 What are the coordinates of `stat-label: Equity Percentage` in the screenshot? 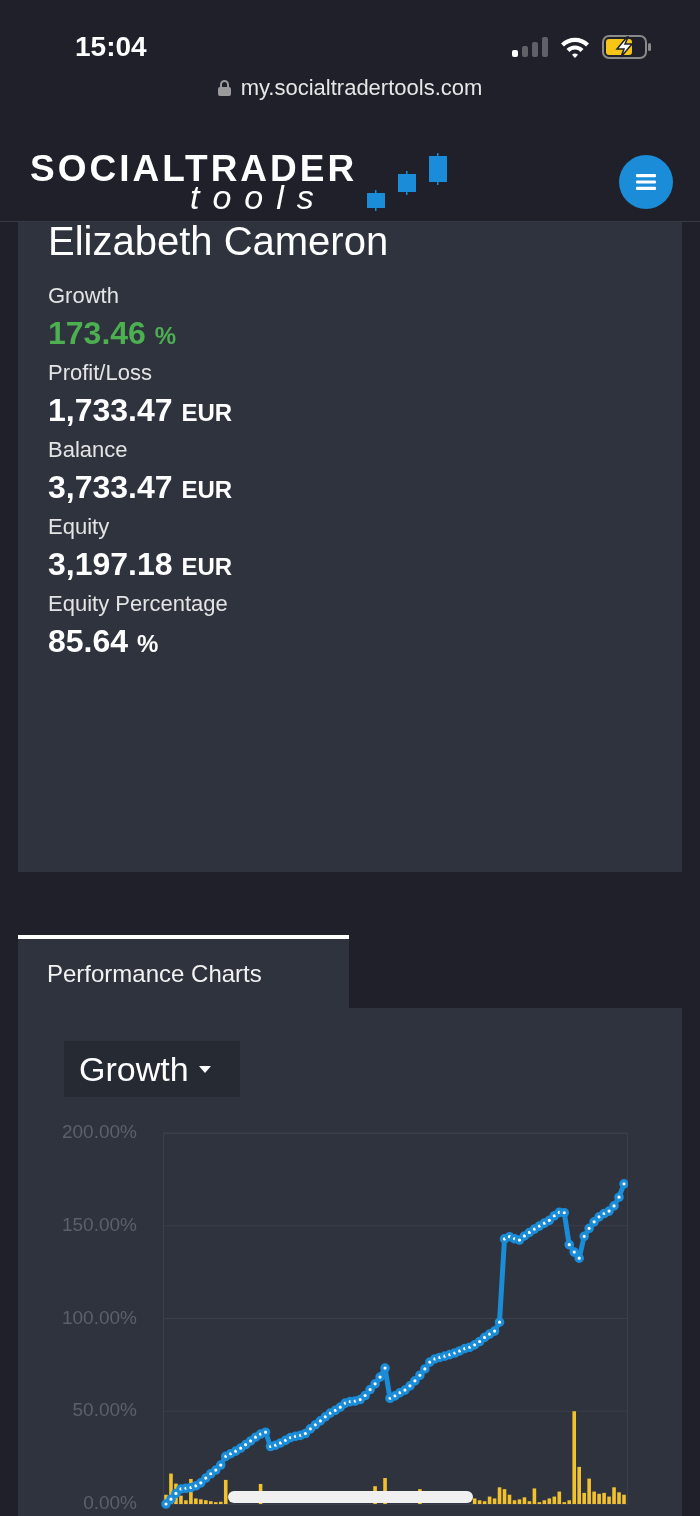 It's located at (138, 604).